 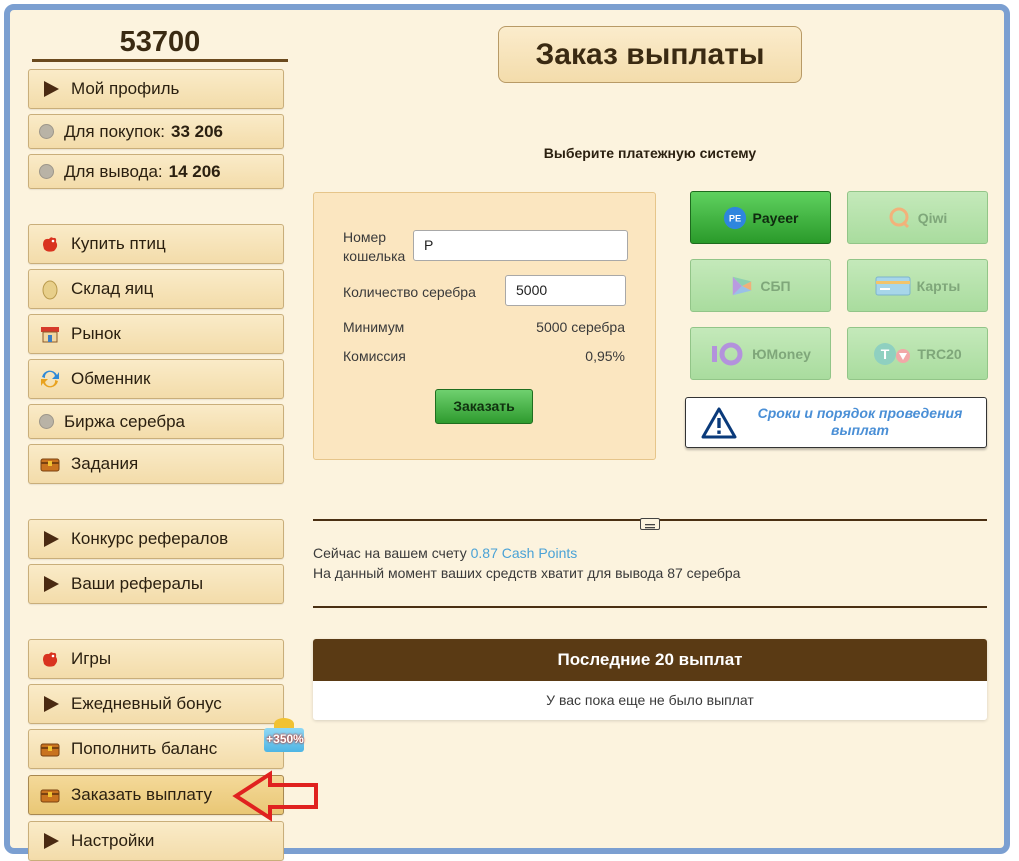 I want to click on sidebar-item-label: Ежедневный бонус, so click(x=146, y=703).